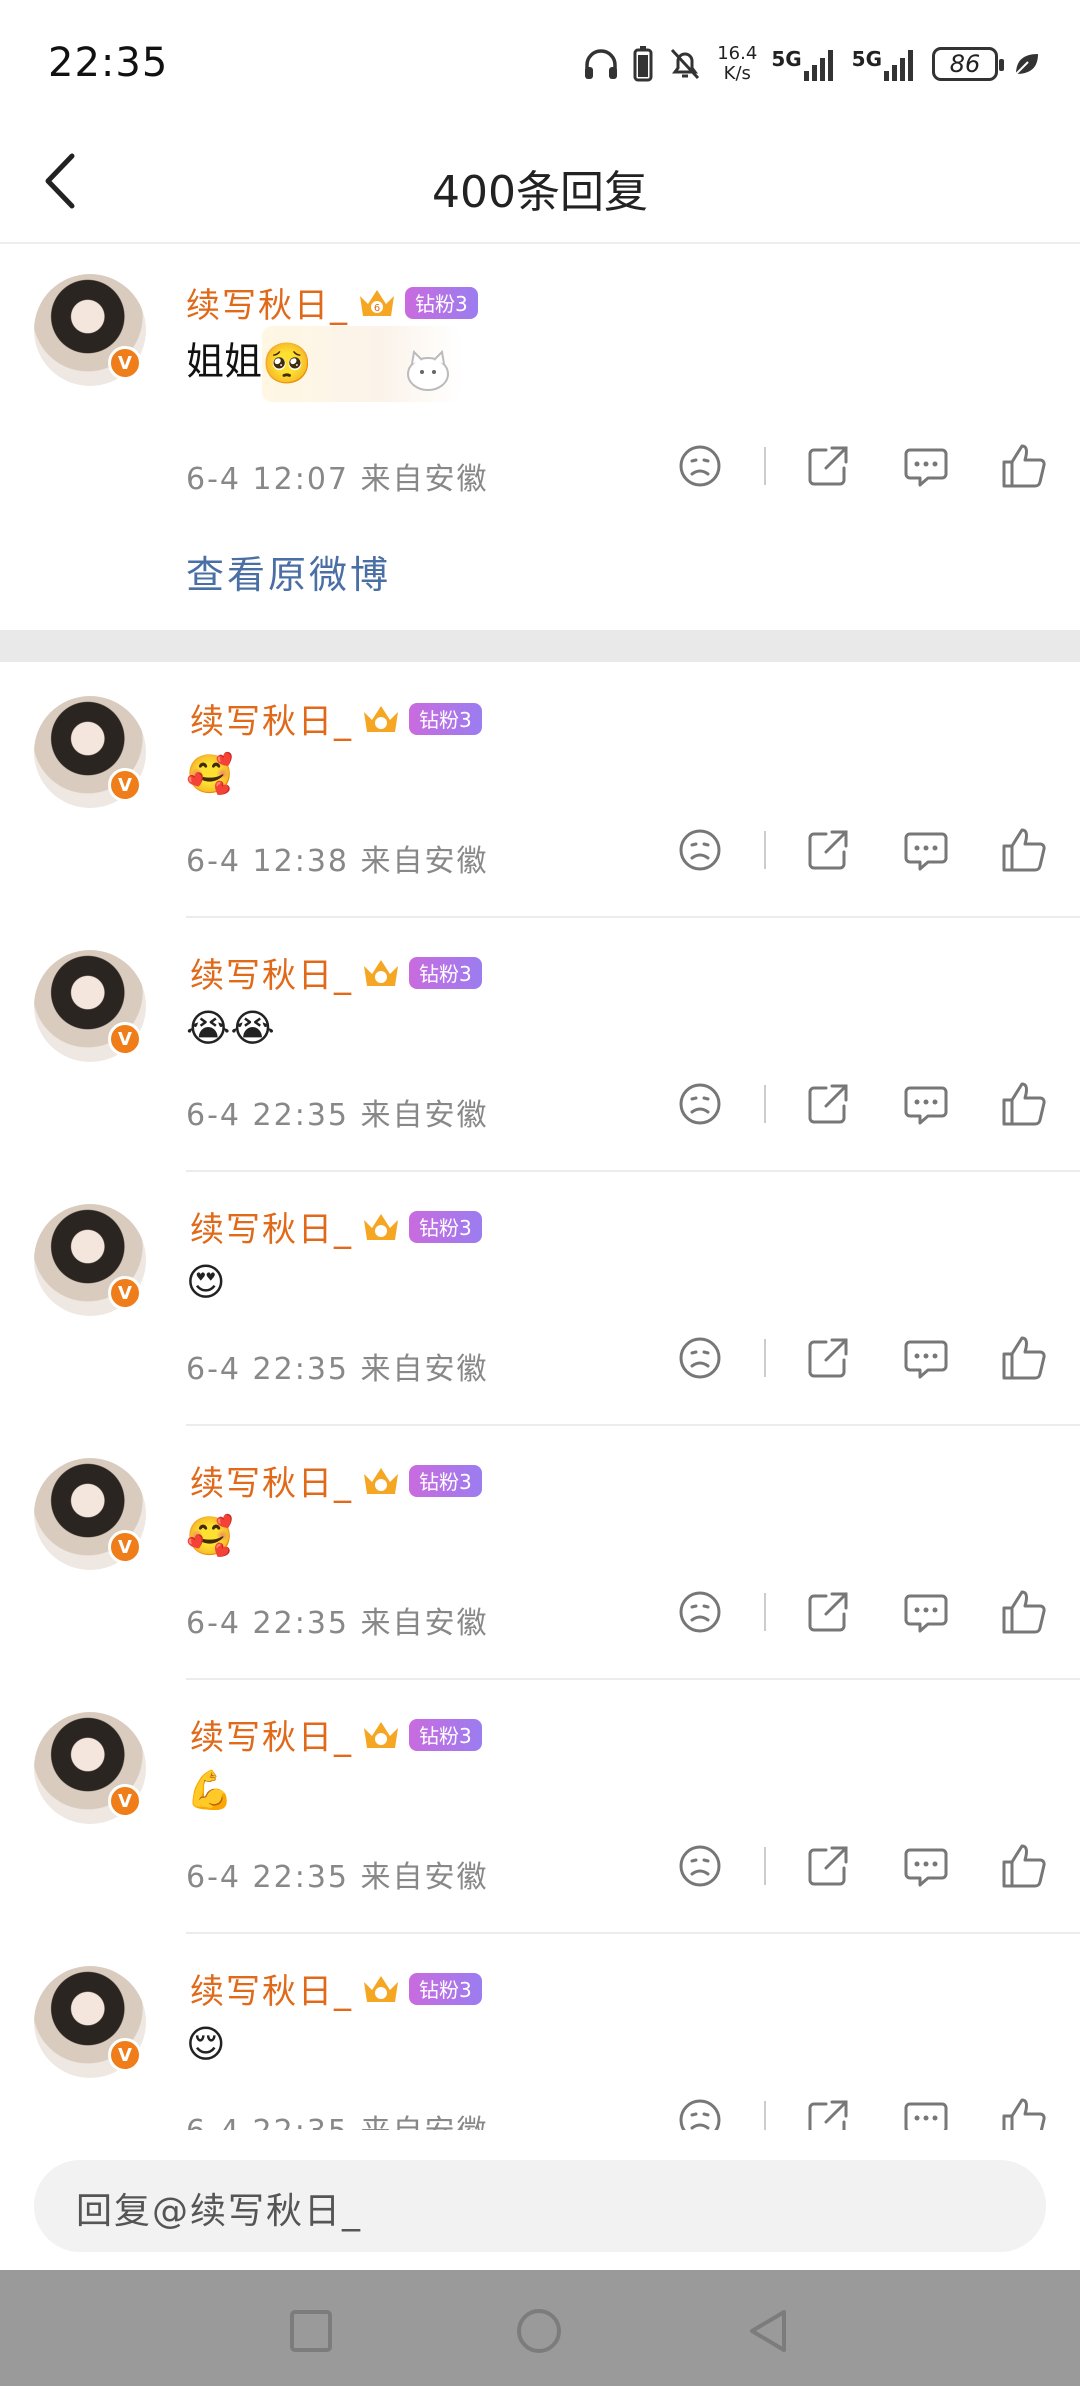 Image resolution: width=1080 pixels, height=2386 pixels. Describe the element at coordinates (601, 64) in the screenshot. I see `headphones-icon` at that location.